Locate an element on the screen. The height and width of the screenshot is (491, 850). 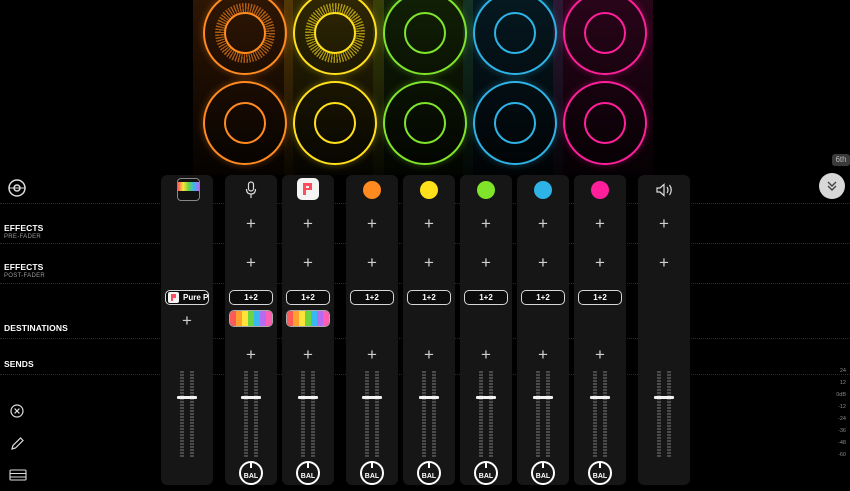
close-circle-icon is located at coordinates (17, 411).